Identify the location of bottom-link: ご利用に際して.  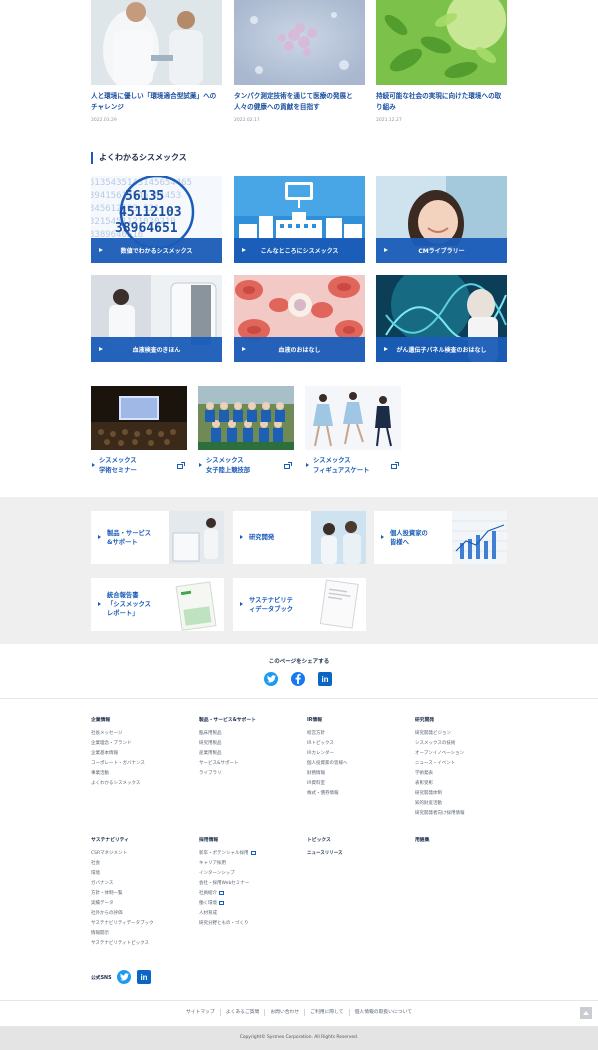
(326, 1012).